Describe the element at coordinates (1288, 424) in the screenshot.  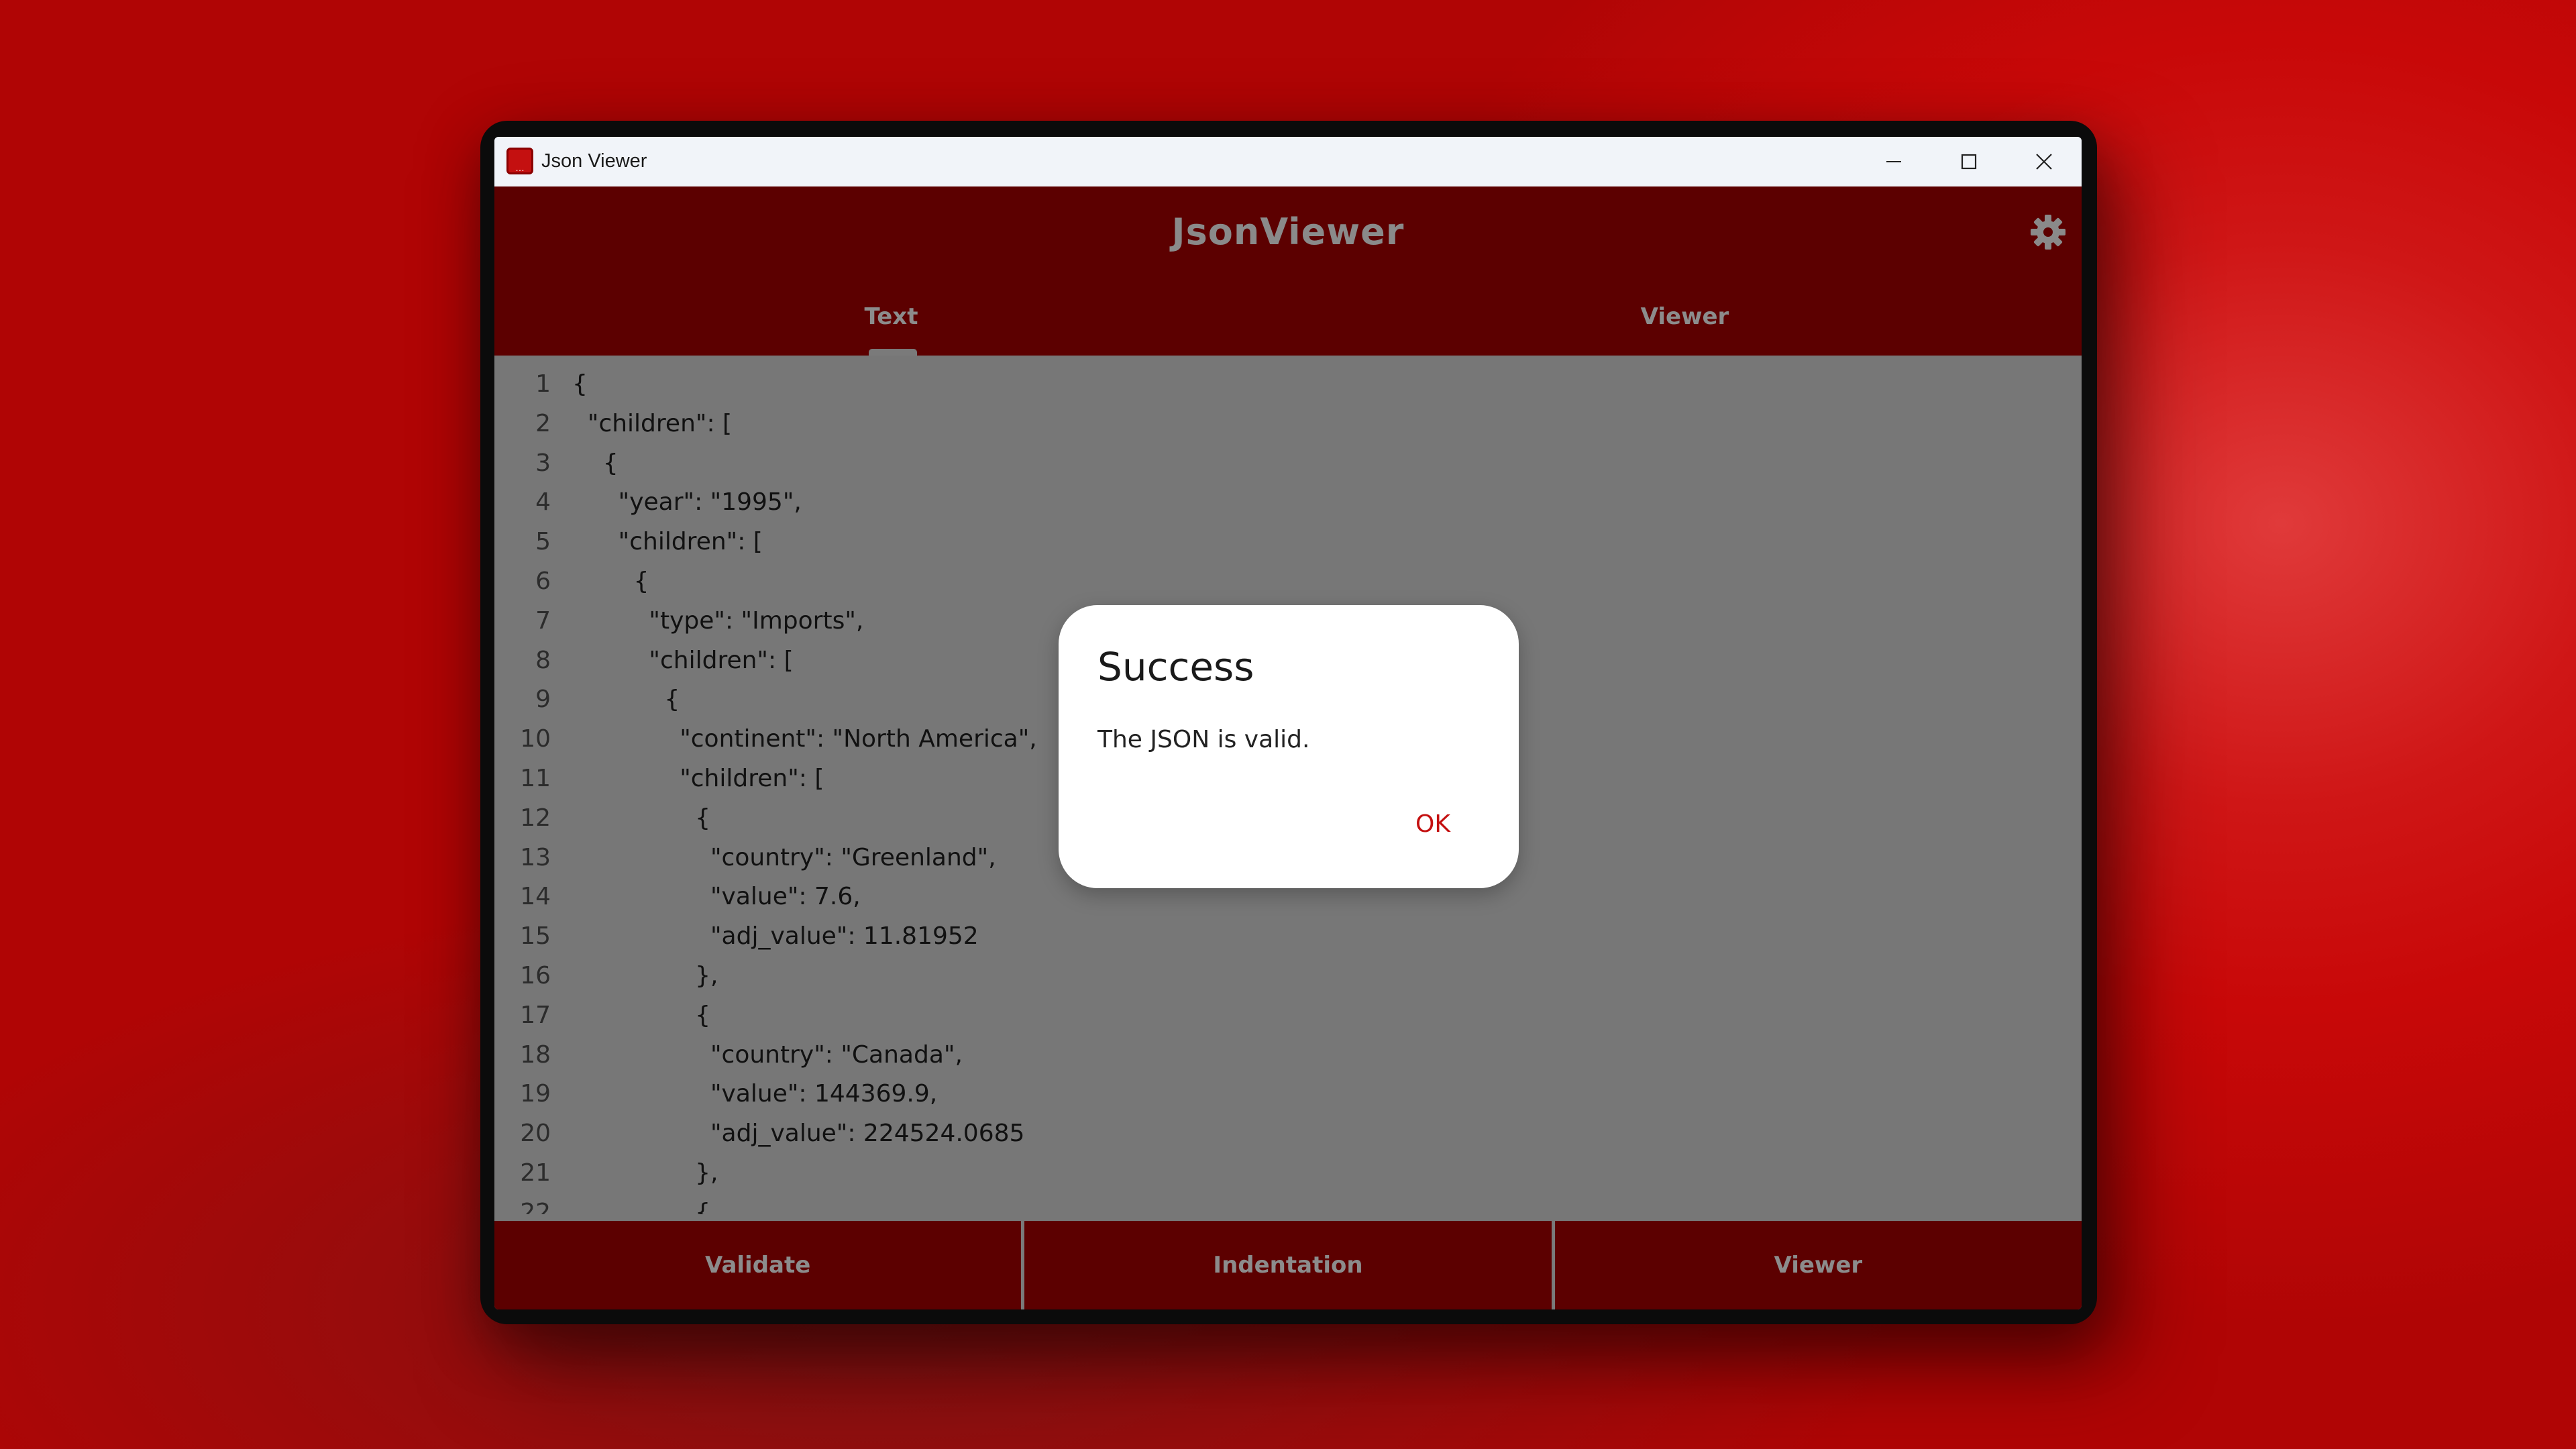
I see `editor-line: 2 "children": [` at that location.